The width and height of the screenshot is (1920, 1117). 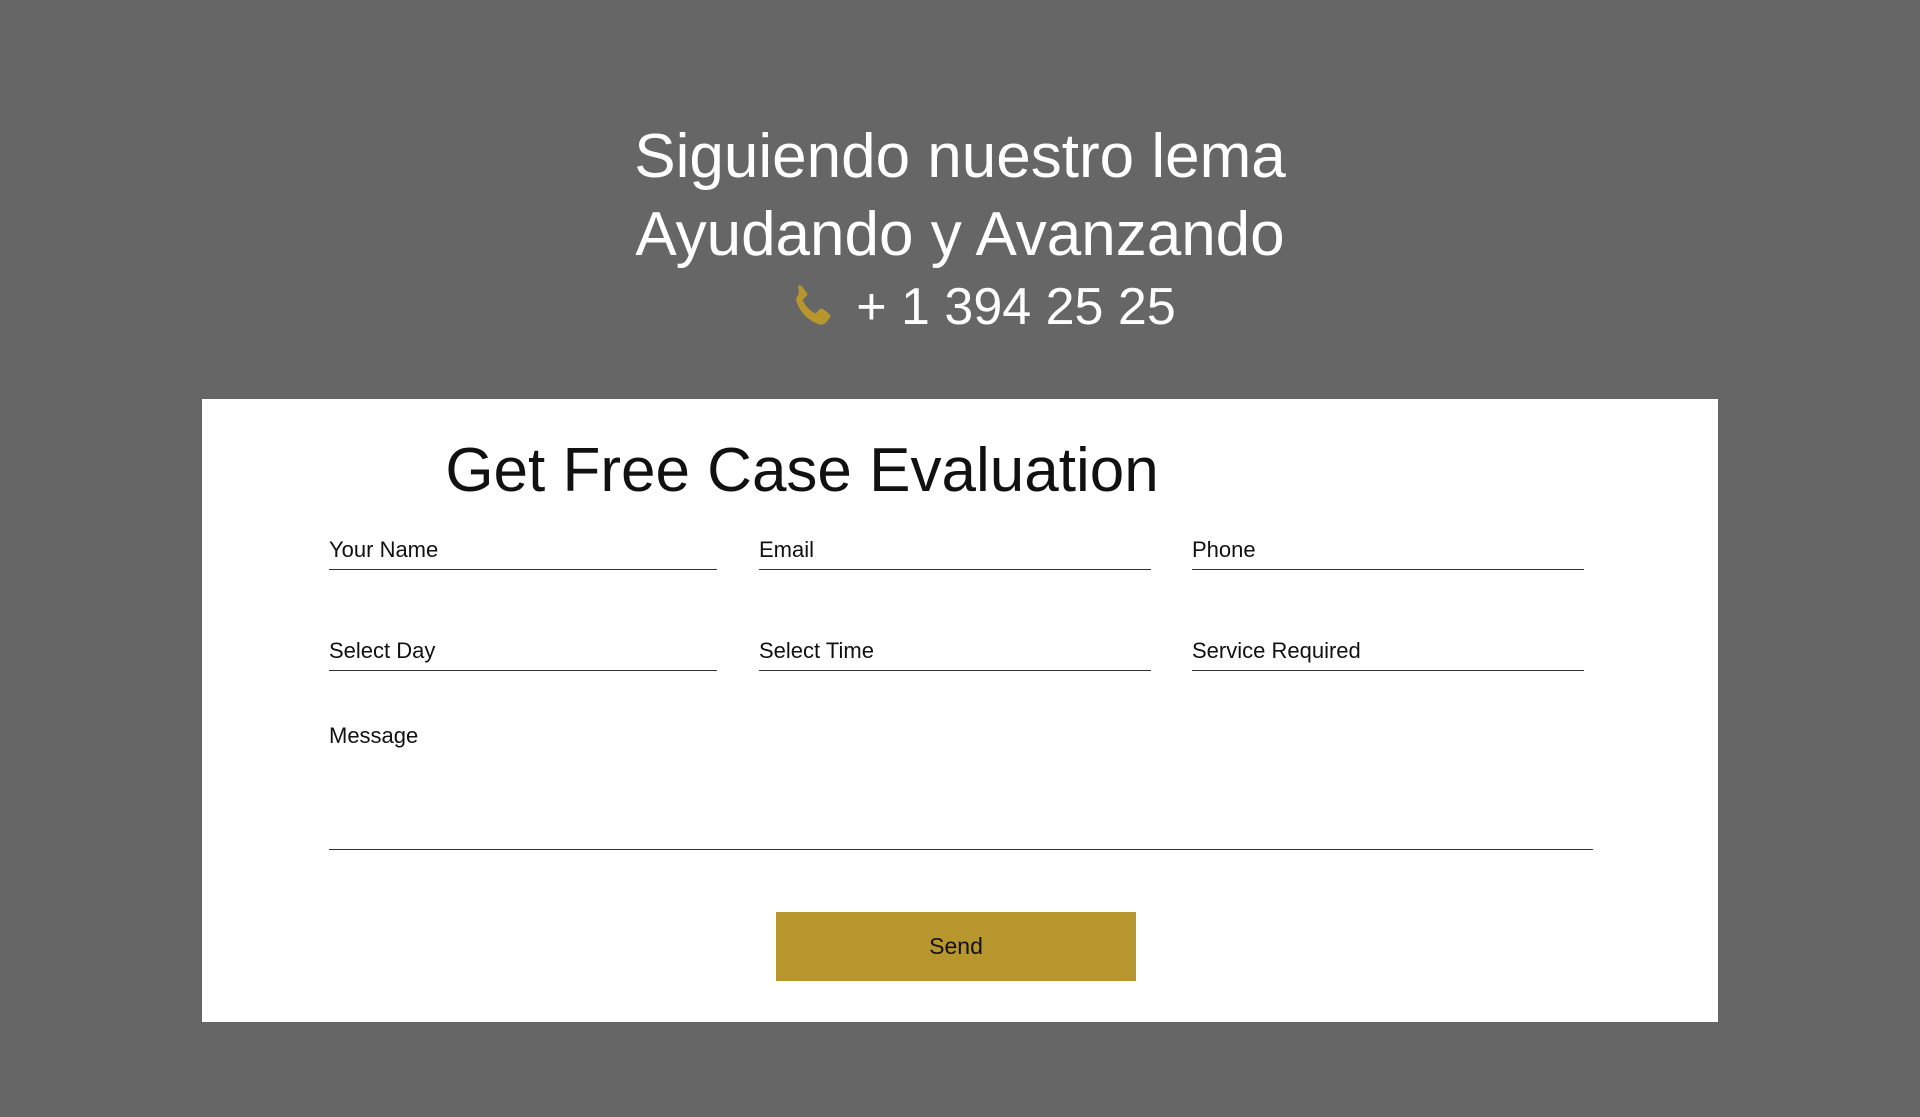 What do you see at coordinates (1388, 651) in the screenshot?
I see `service-select` at bounding box center [1388, 651].